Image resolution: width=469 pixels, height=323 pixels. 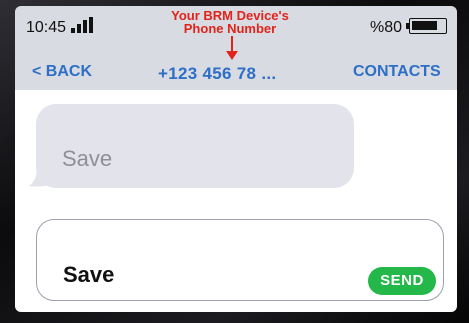 What do you see at coordinates (232, 48) in the screenshot?
I see `arrow-down-icon` at bounding box center [232, 48].